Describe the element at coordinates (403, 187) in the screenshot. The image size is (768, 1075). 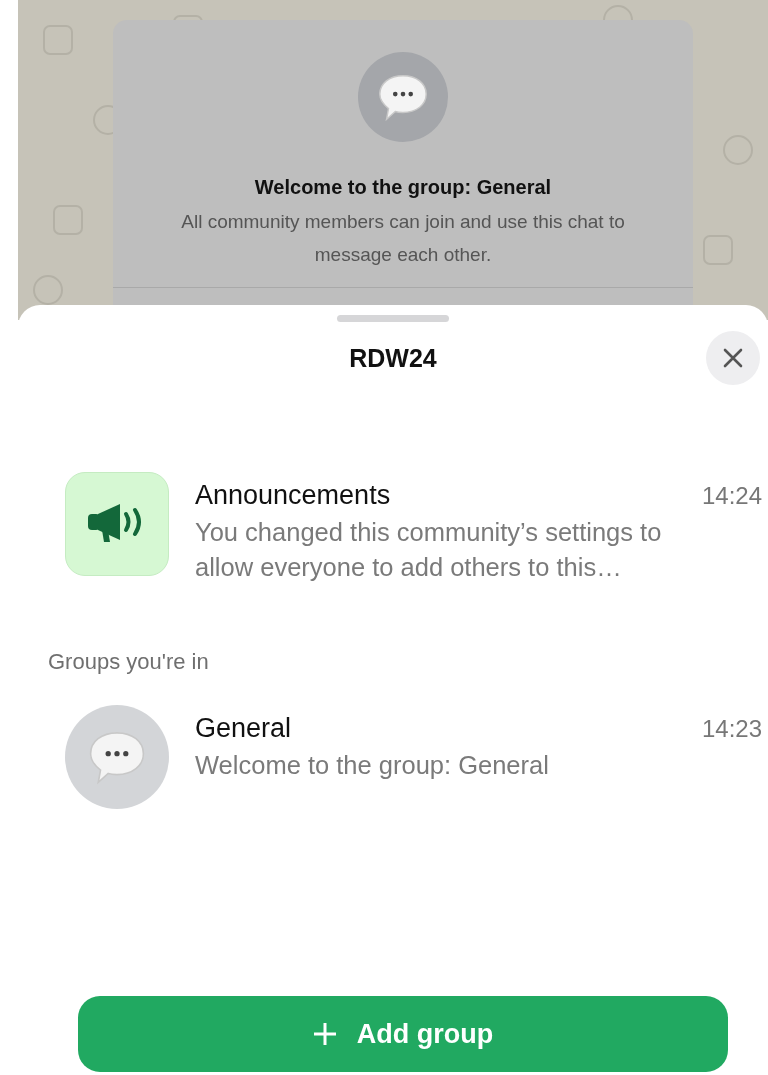
I see `welcome-title: Welcome to the group: General` at that location.